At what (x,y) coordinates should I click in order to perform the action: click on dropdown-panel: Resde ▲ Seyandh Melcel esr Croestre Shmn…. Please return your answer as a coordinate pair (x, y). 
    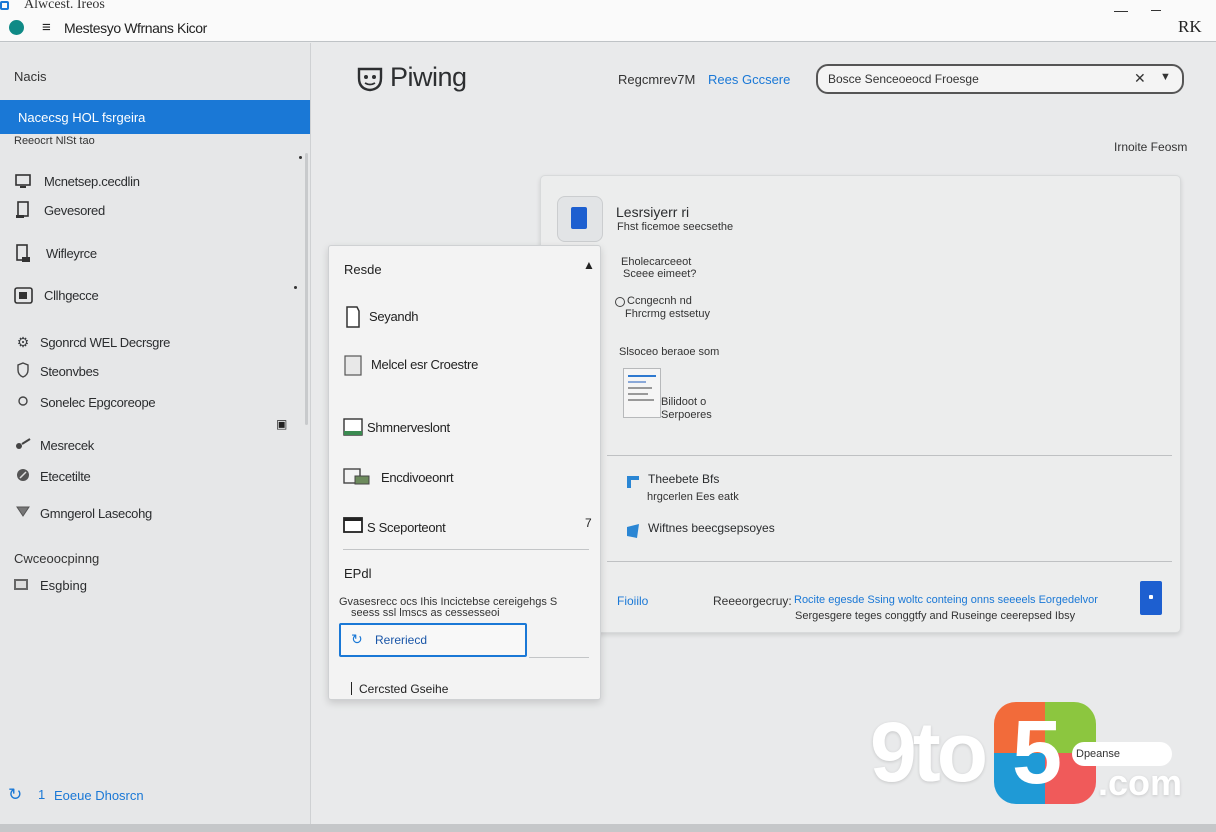
    Looking at the image, I should click on (464, 472).